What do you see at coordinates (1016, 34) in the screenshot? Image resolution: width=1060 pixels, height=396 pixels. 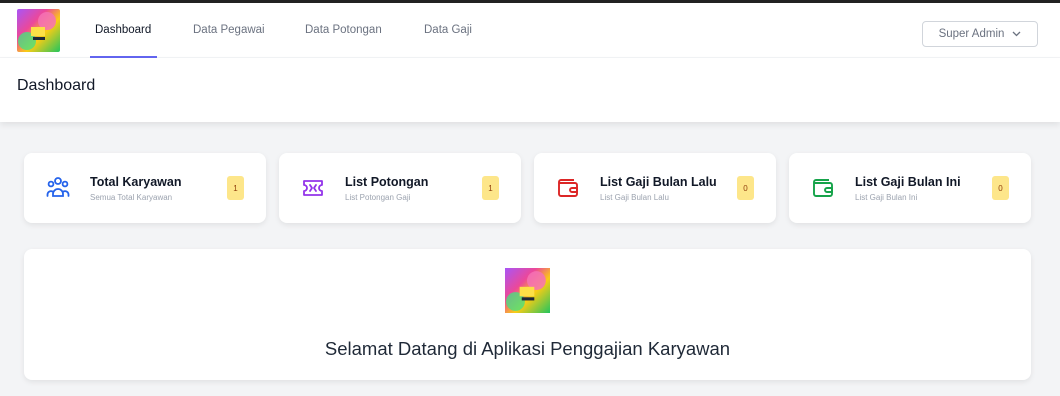 I see `chevron-down-icon` at bounding box center [1016, 34].